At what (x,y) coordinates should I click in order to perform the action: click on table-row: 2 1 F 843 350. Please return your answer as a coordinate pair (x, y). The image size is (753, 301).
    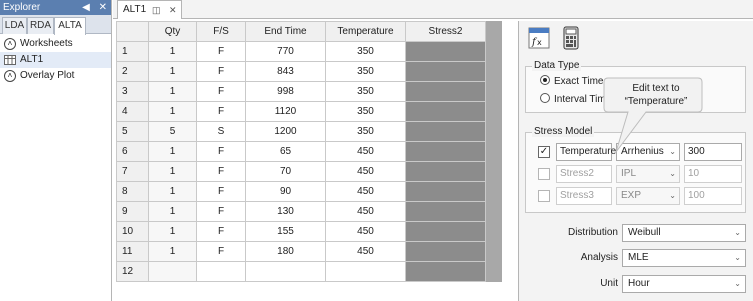
    Looking at the image, I should click on (309, 71).